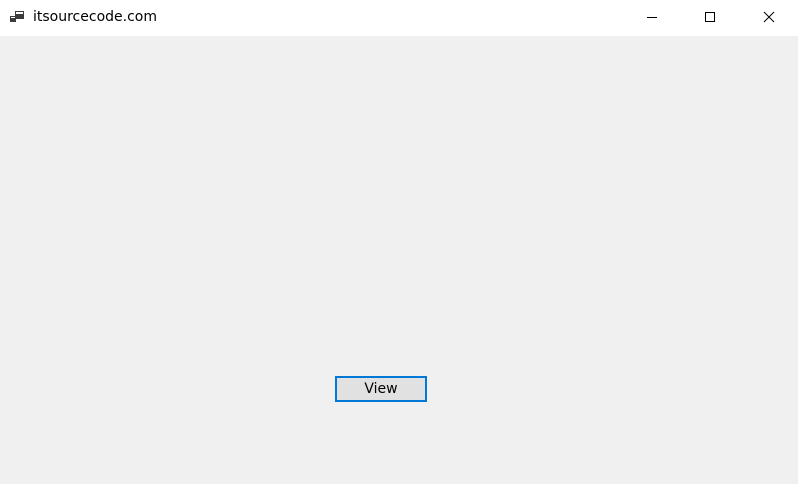 This screenshot has width=798, height=484. What do you see at coordinates (399, 18) in the screenshot?
I see `title-bar: itsourcecode.com` at bounding box center [399, 18].